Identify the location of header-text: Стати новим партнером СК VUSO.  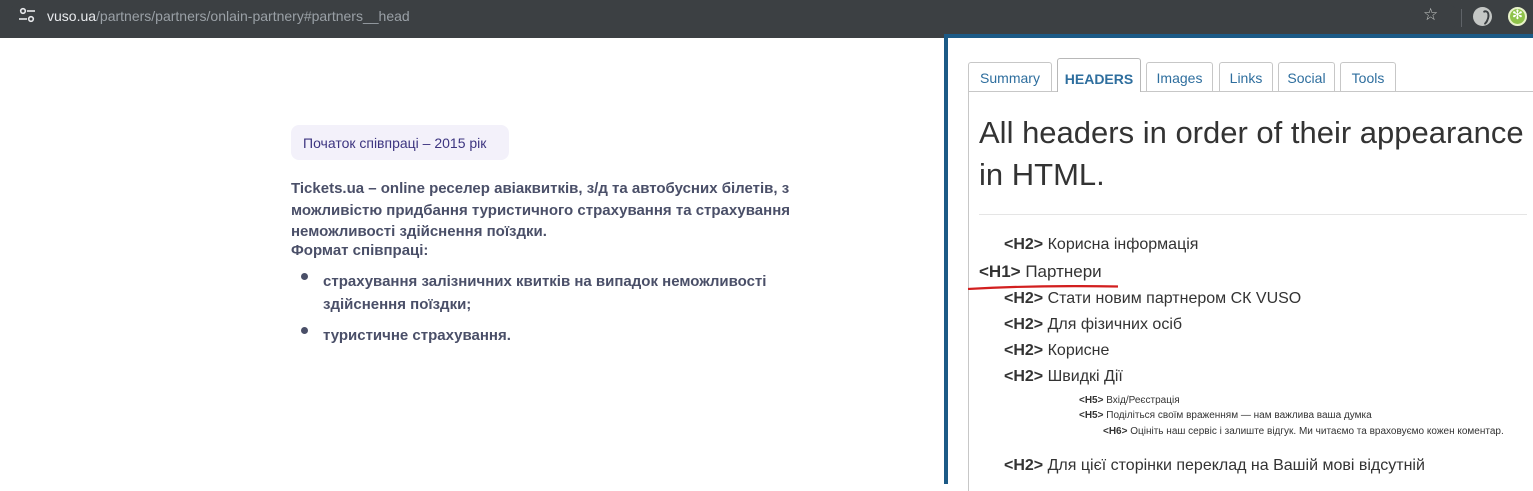
(1174, 298).